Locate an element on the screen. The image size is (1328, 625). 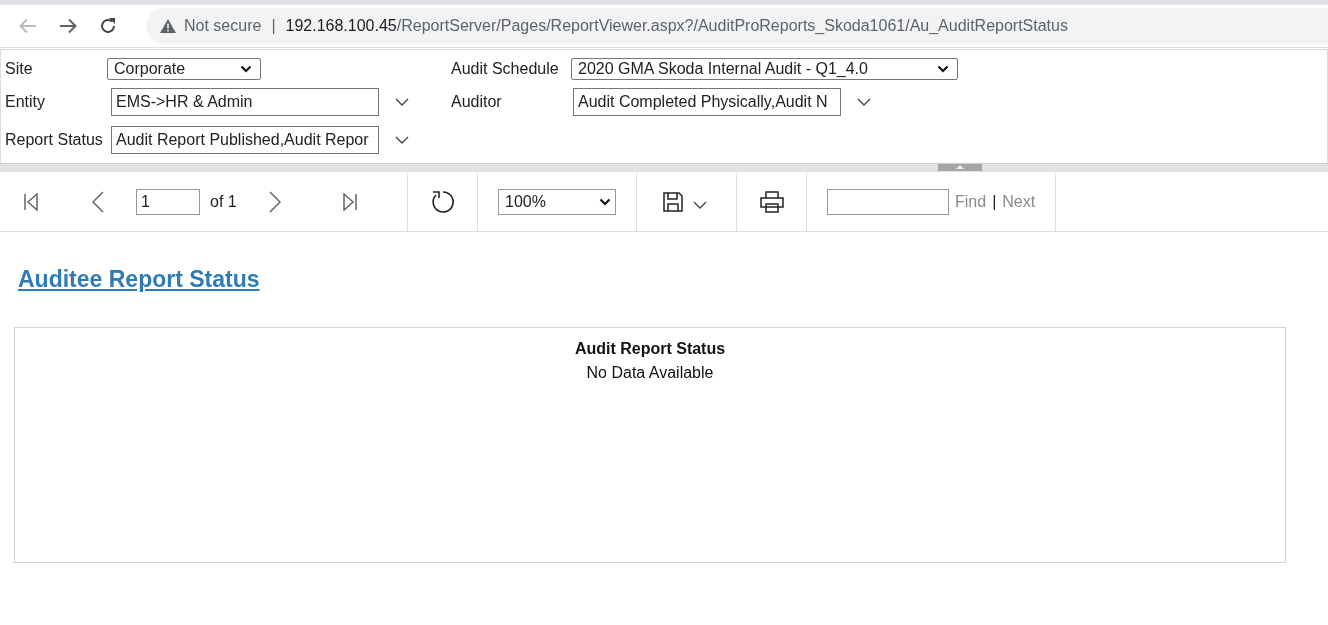
field-label: Site is located at coordinates (19, 69).